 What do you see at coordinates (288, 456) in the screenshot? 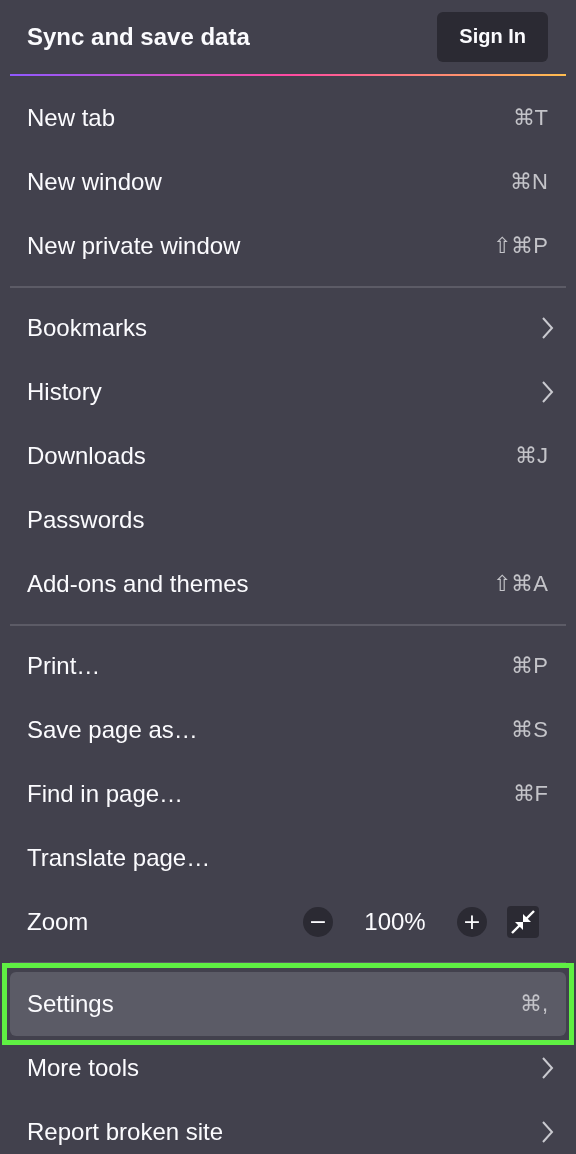
I see `menu-item: Downloads ⌘J` at bounding box center [288, 456].